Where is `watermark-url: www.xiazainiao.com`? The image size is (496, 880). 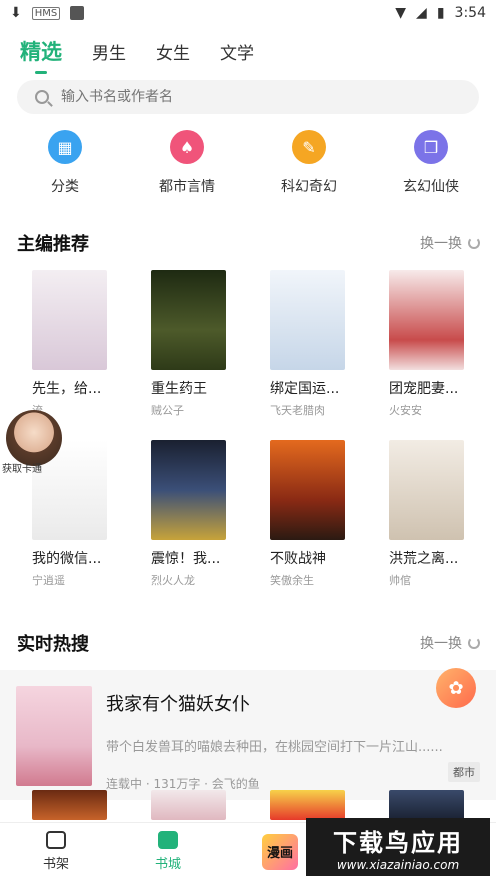 watermark-url: www.xiazainiao.com is located at coordinates (398, 864).